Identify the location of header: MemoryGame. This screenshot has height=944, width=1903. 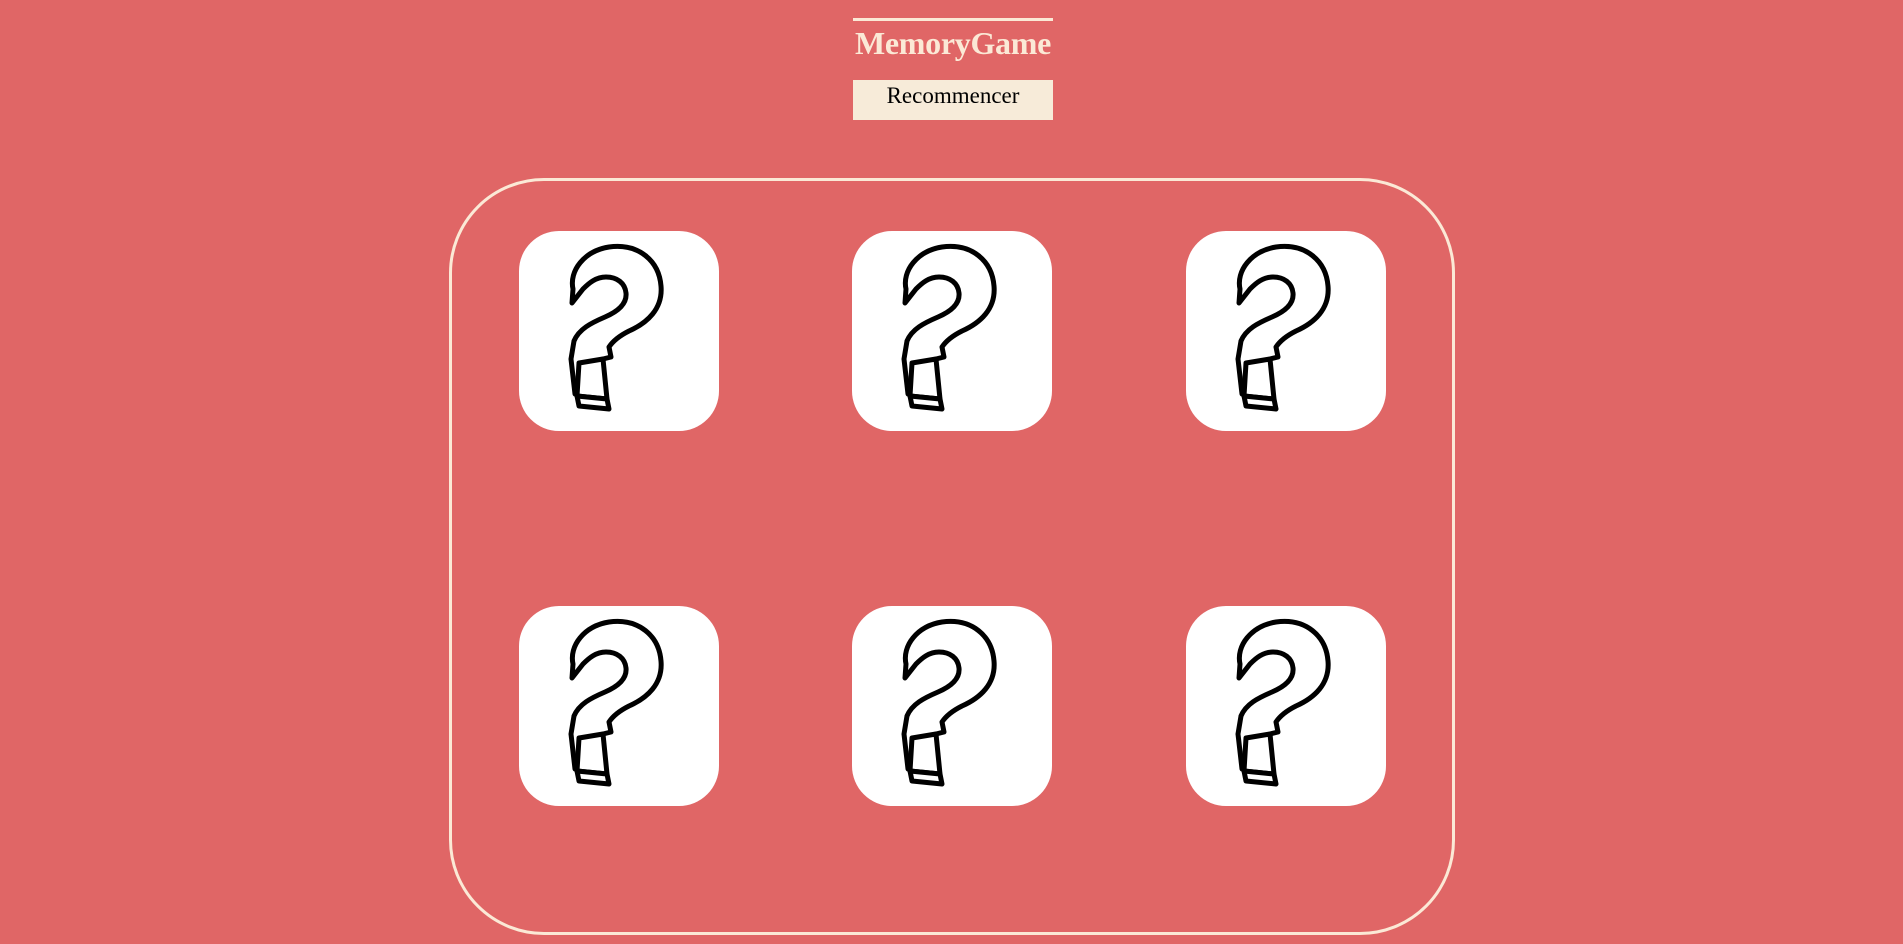
(953, 40).